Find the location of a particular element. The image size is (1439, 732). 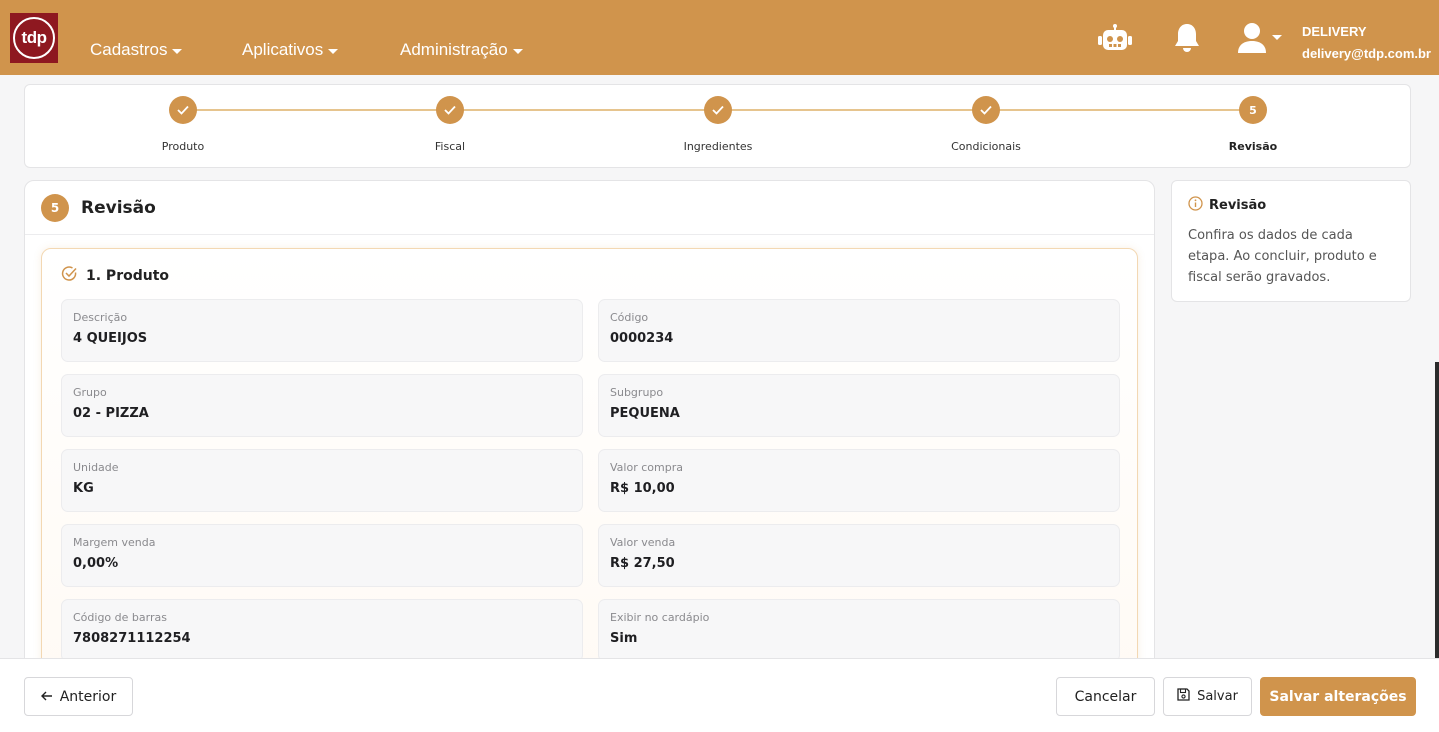

field-label: Exibir no cardápio is located at coordinates (660, 617).